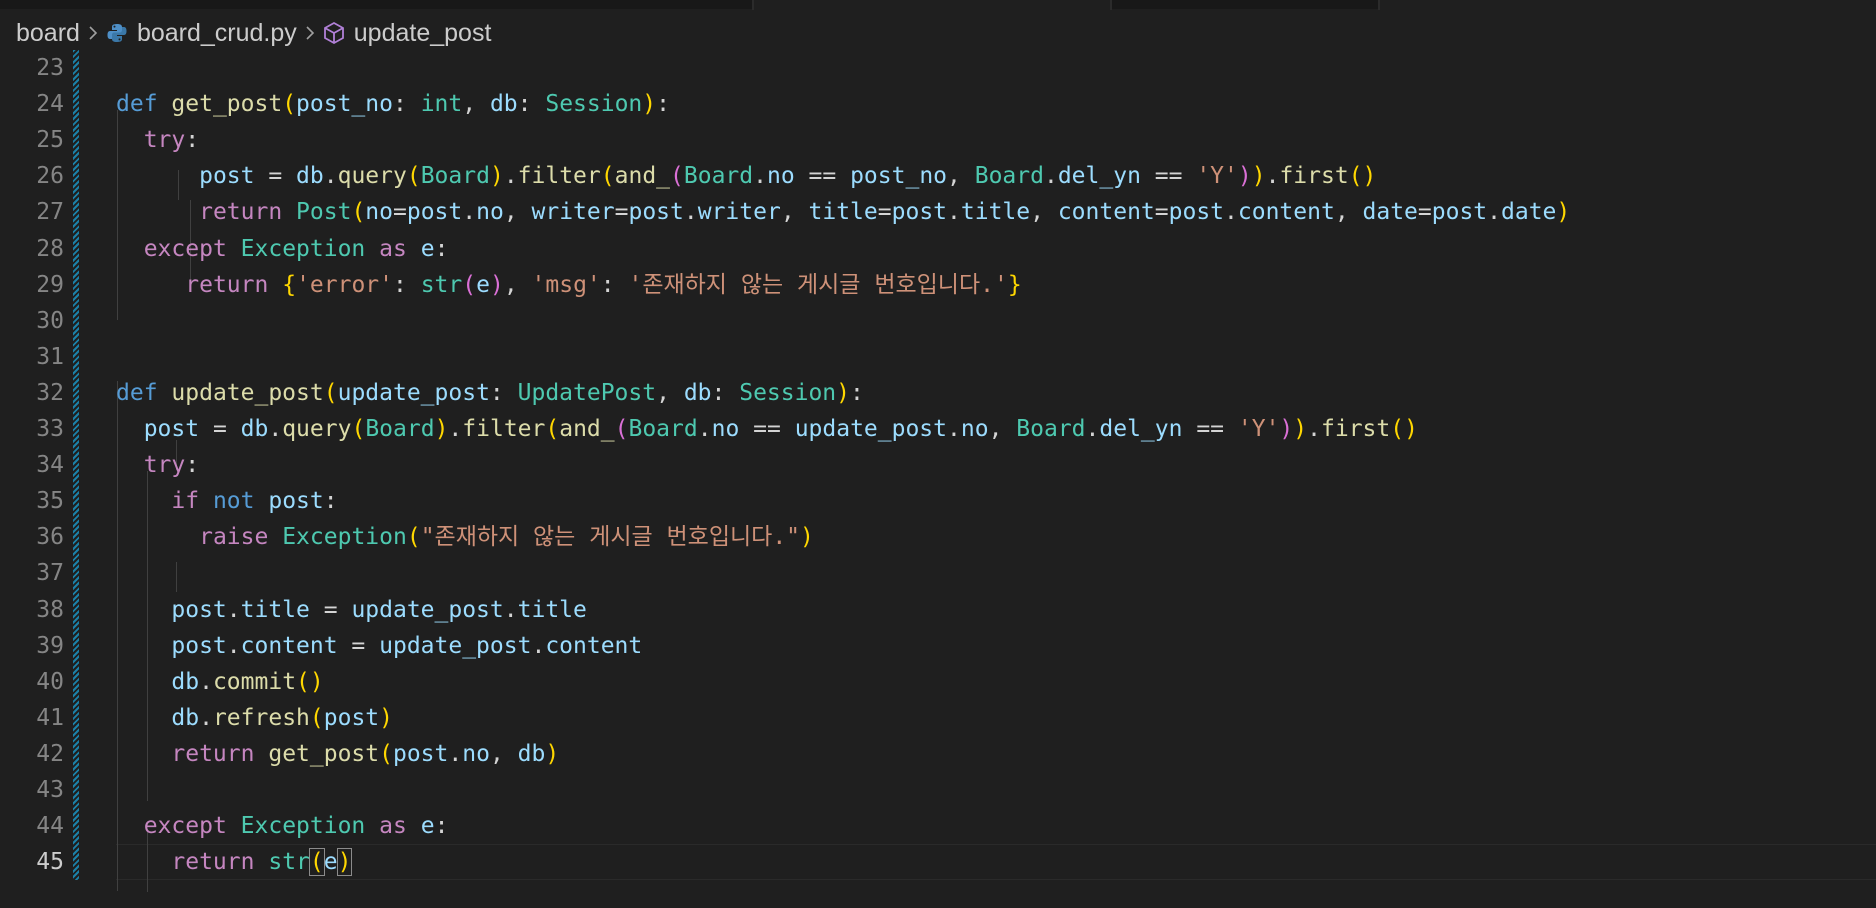  I want to click on breadcrumb: board board_crud.py update_post, so click(253, 33).